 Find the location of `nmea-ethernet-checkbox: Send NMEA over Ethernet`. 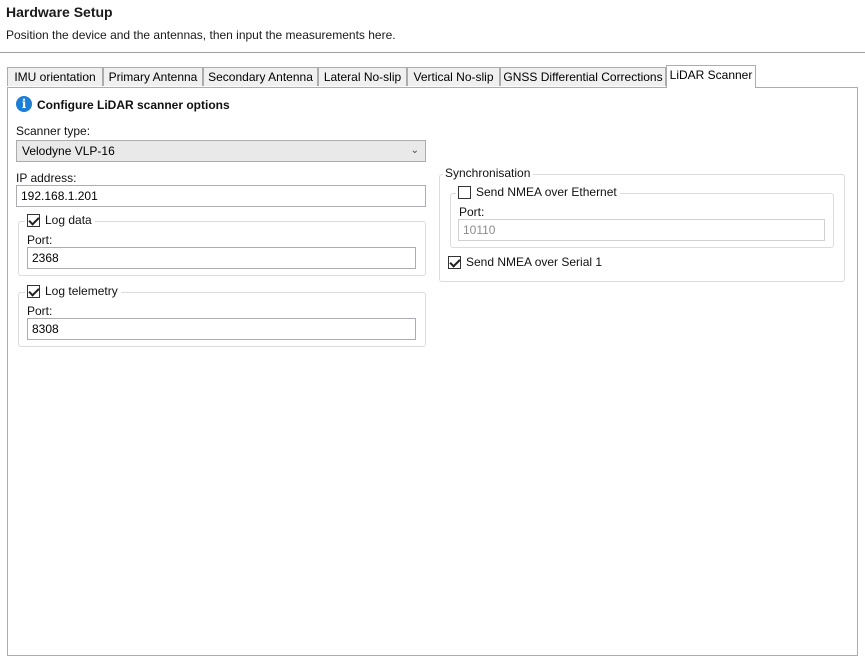

nmea-ethernet-checkbox: Send NMEA over Ethernet is located at coordinates (538, 192).